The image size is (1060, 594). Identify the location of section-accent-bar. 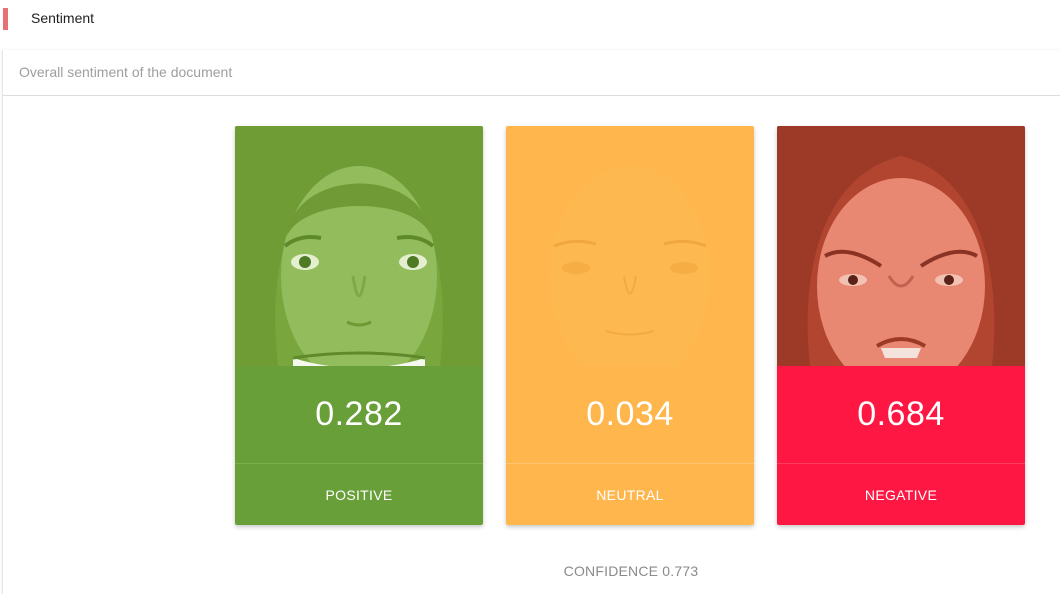
(5, 19).